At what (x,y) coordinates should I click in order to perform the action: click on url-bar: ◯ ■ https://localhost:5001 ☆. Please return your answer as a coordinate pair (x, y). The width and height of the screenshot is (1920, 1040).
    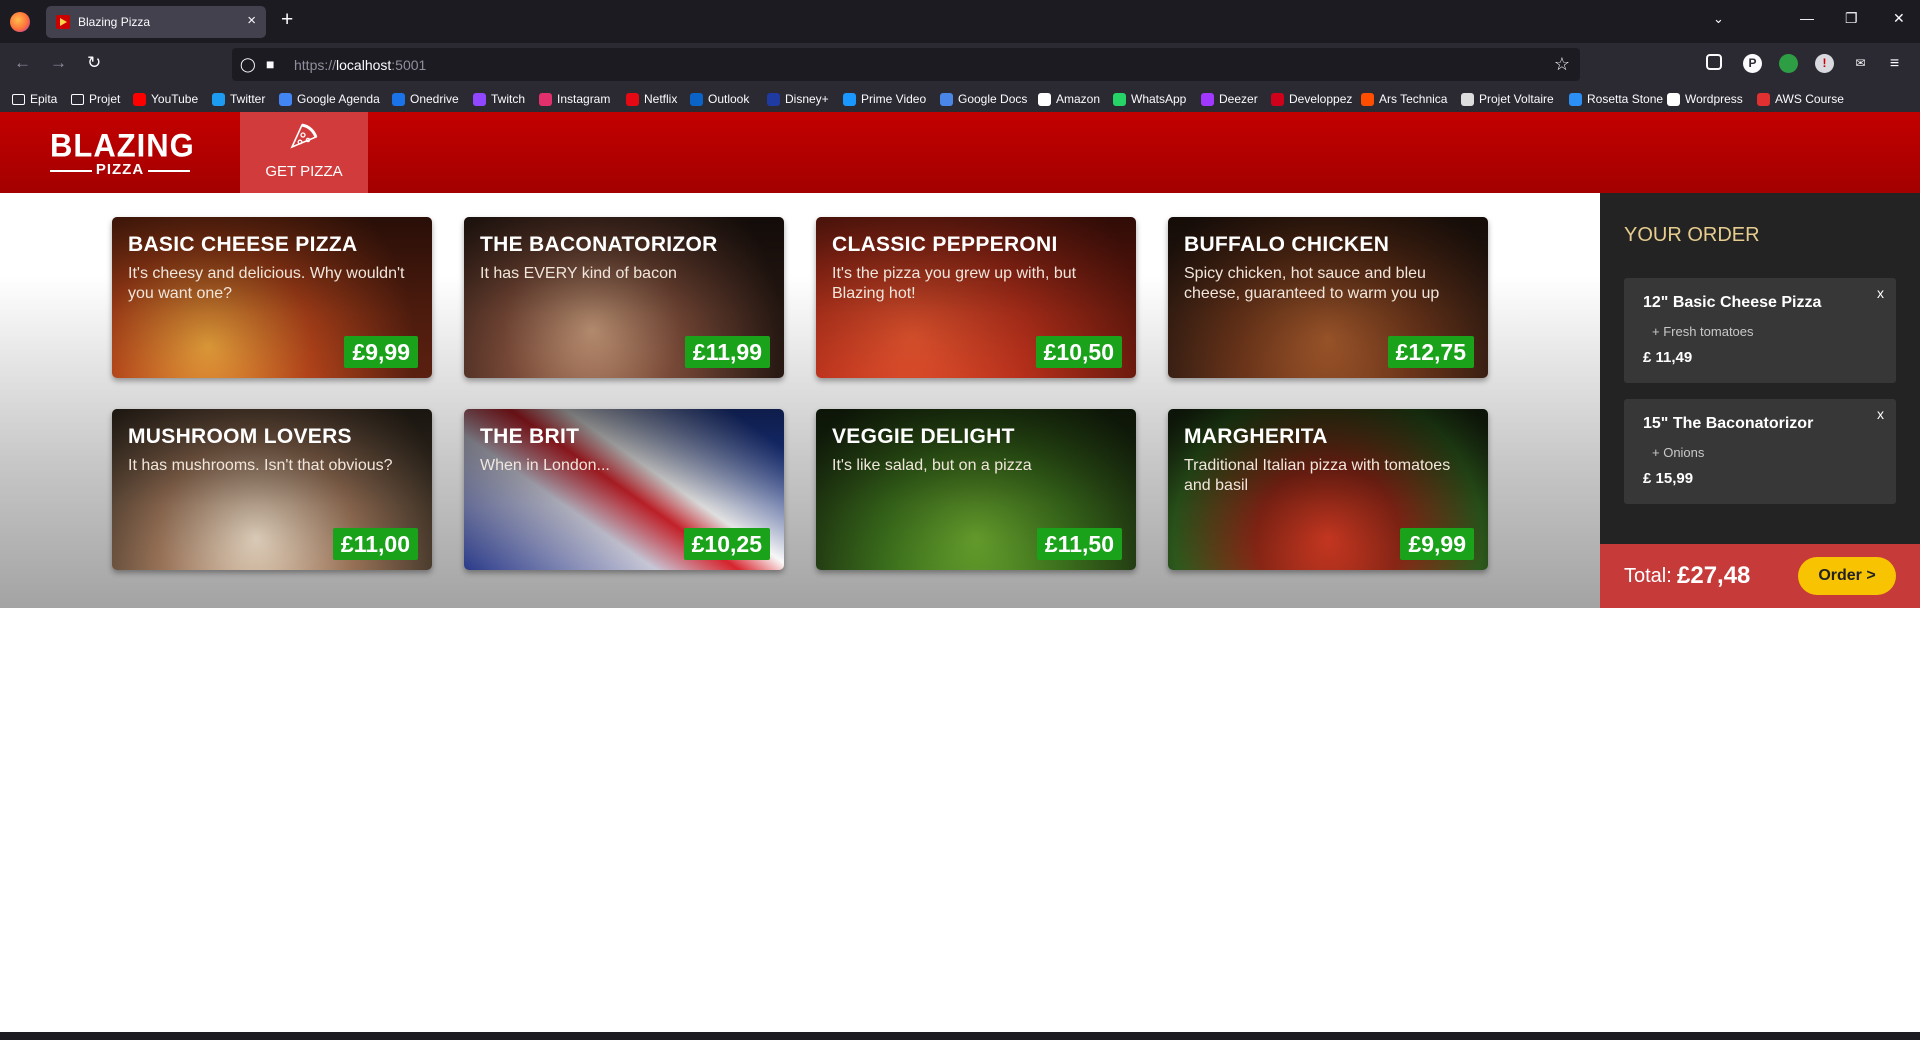
    Looking at the image, I should click on (906, 64).